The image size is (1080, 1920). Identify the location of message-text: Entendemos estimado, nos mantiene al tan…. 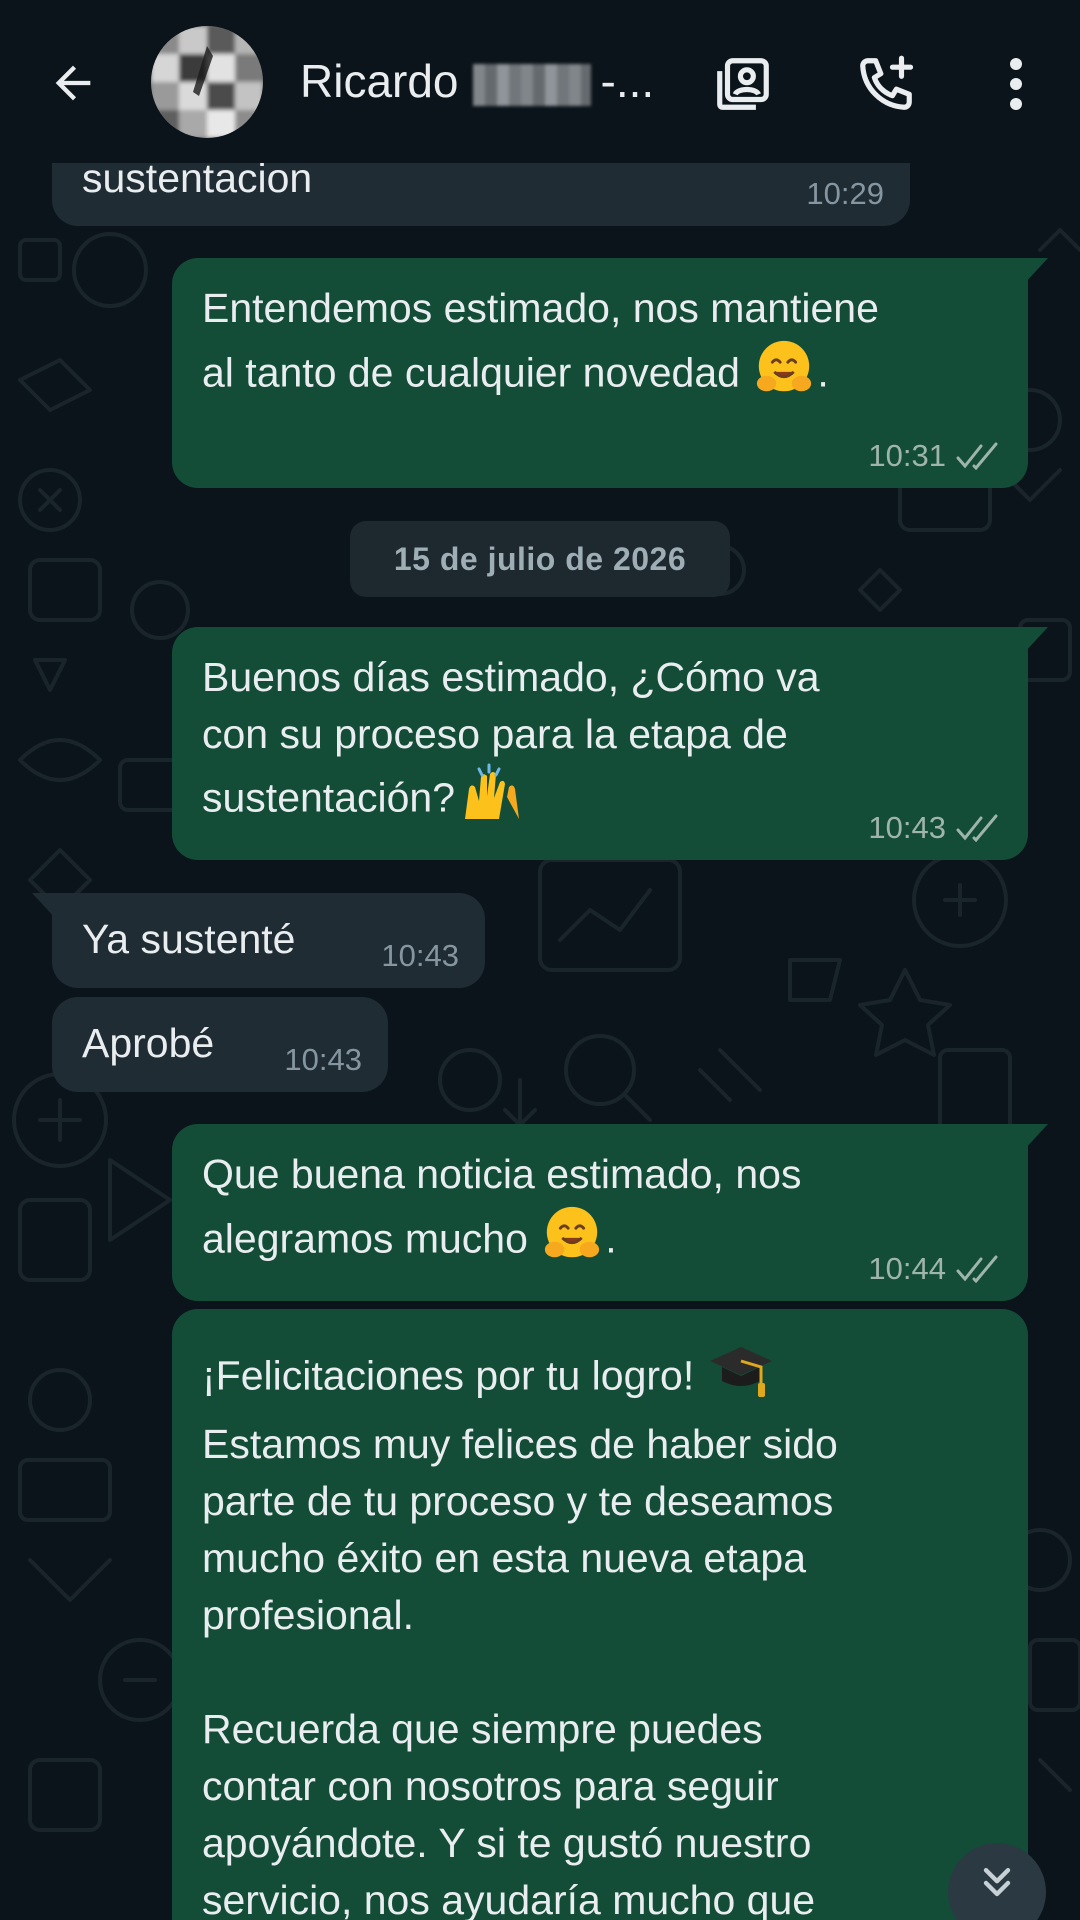
(600, 347).